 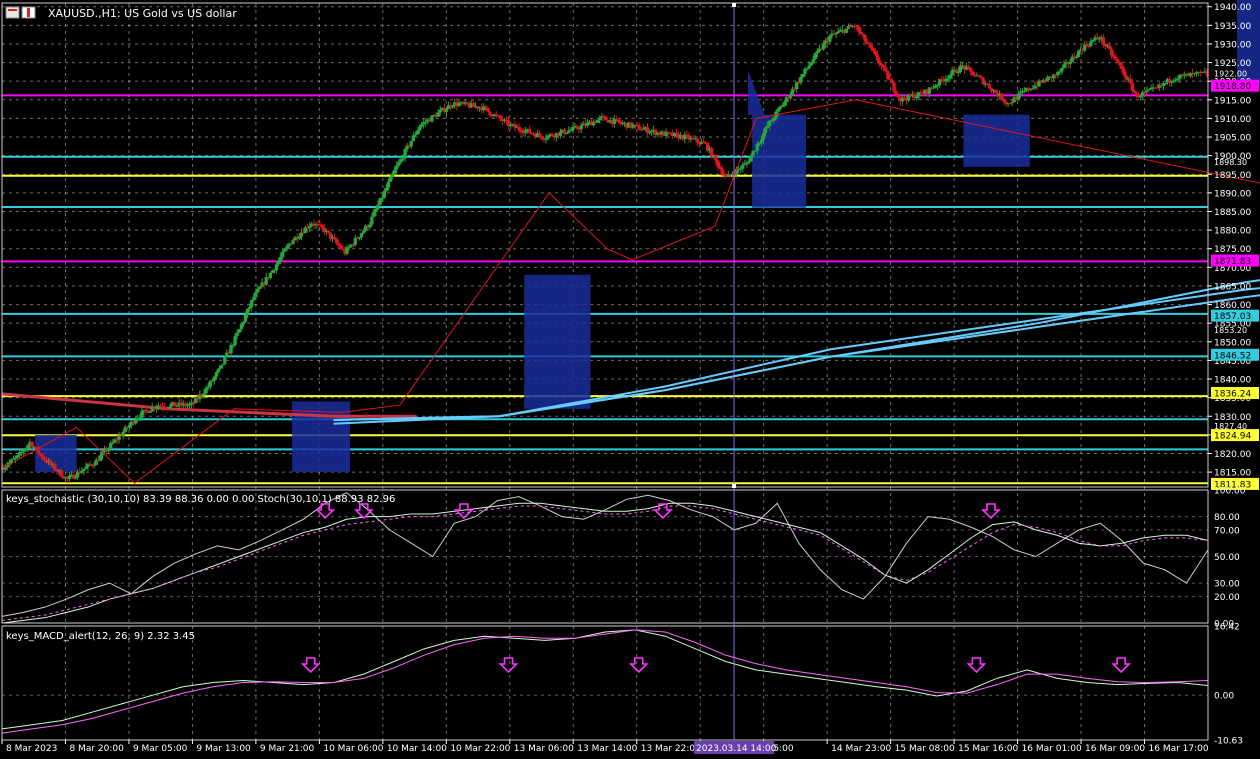 I want to click on chart-window-icon-bar, so click(x=12, y=10).